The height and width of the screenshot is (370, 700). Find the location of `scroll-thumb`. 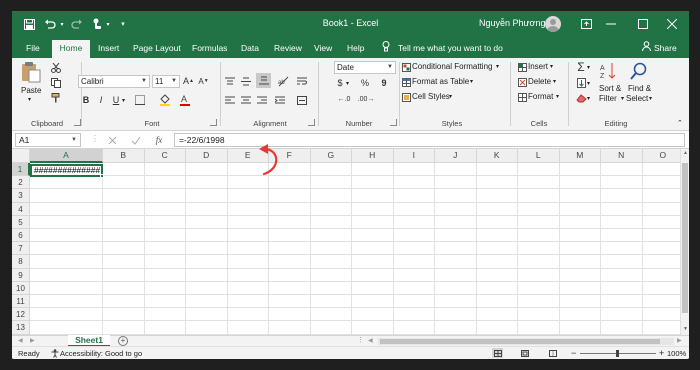

scroll-thumb is located at coordinates (685, 238).